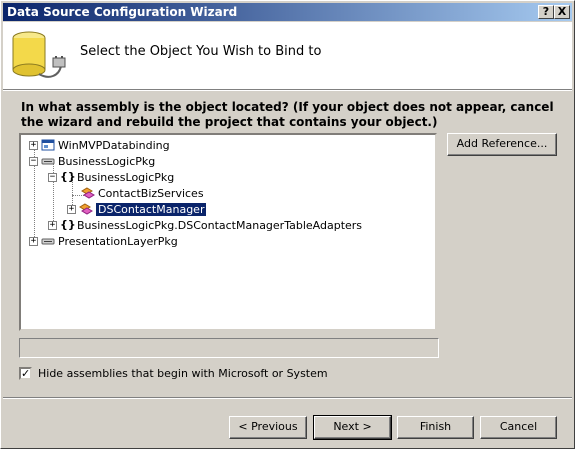 This screenshot has height=449, width=575. Describe the element at coordinates (518, 427) in the screenshot. I see `cancel-button: Cancel` at that location.